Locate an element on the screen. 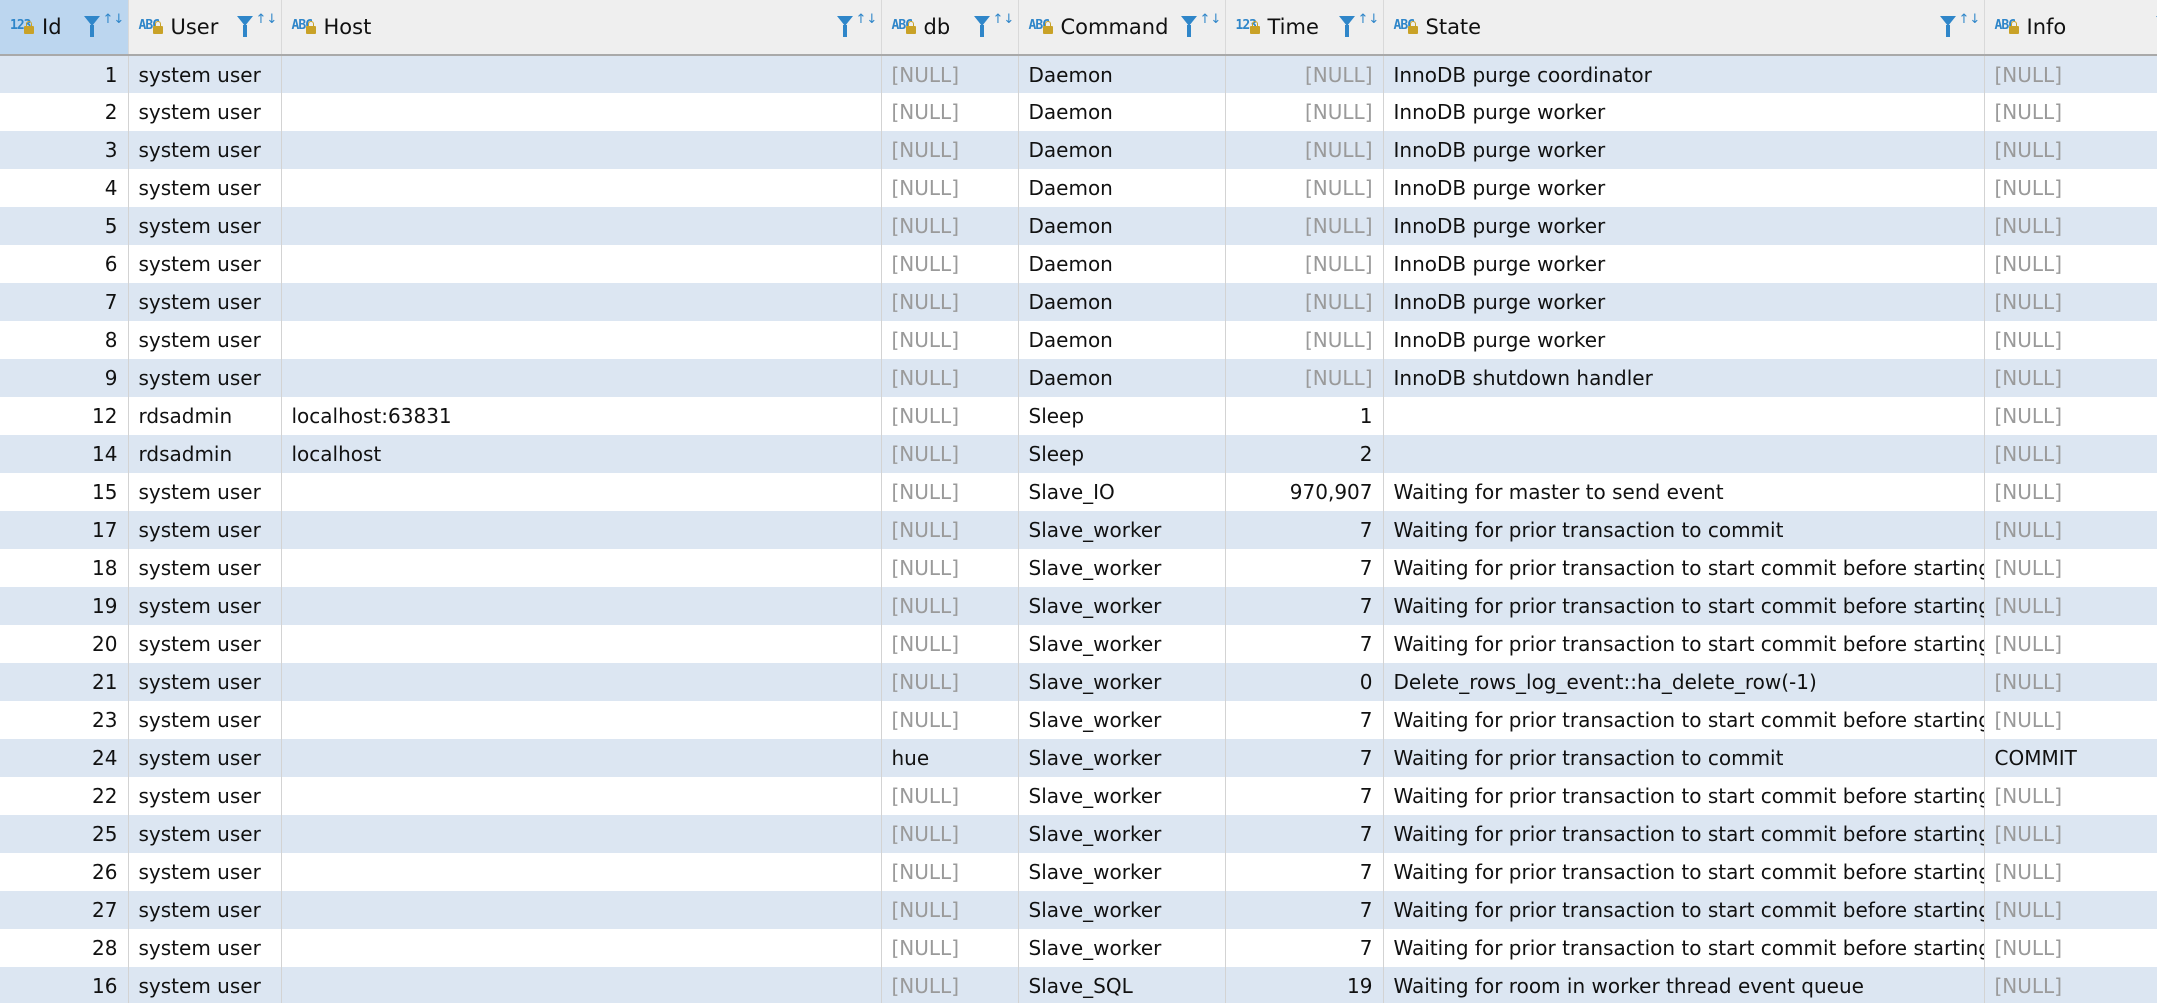 This screenshot has width=2157, height=1003. column-header-db: ABC db ↑↓ is located at coordinates (950, 28).